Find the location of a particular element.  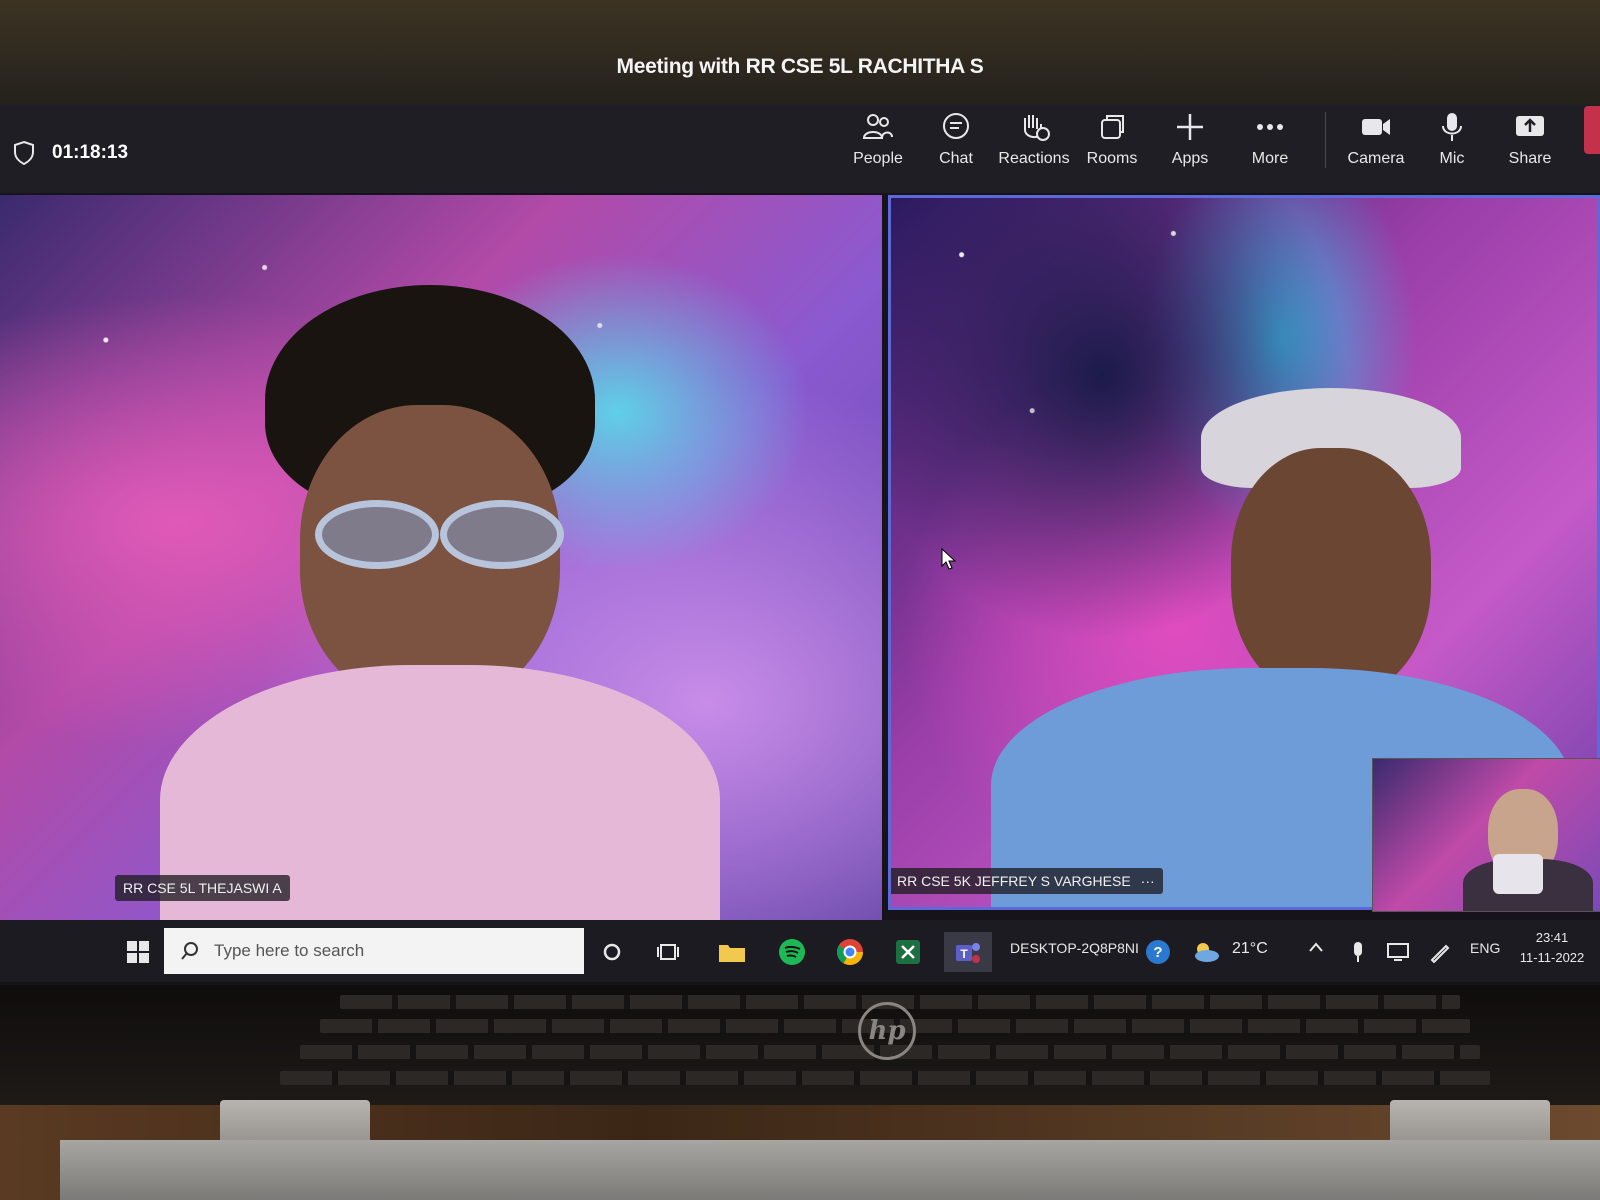

participant-options-button: ··· is located at coordinates (1148, 881).